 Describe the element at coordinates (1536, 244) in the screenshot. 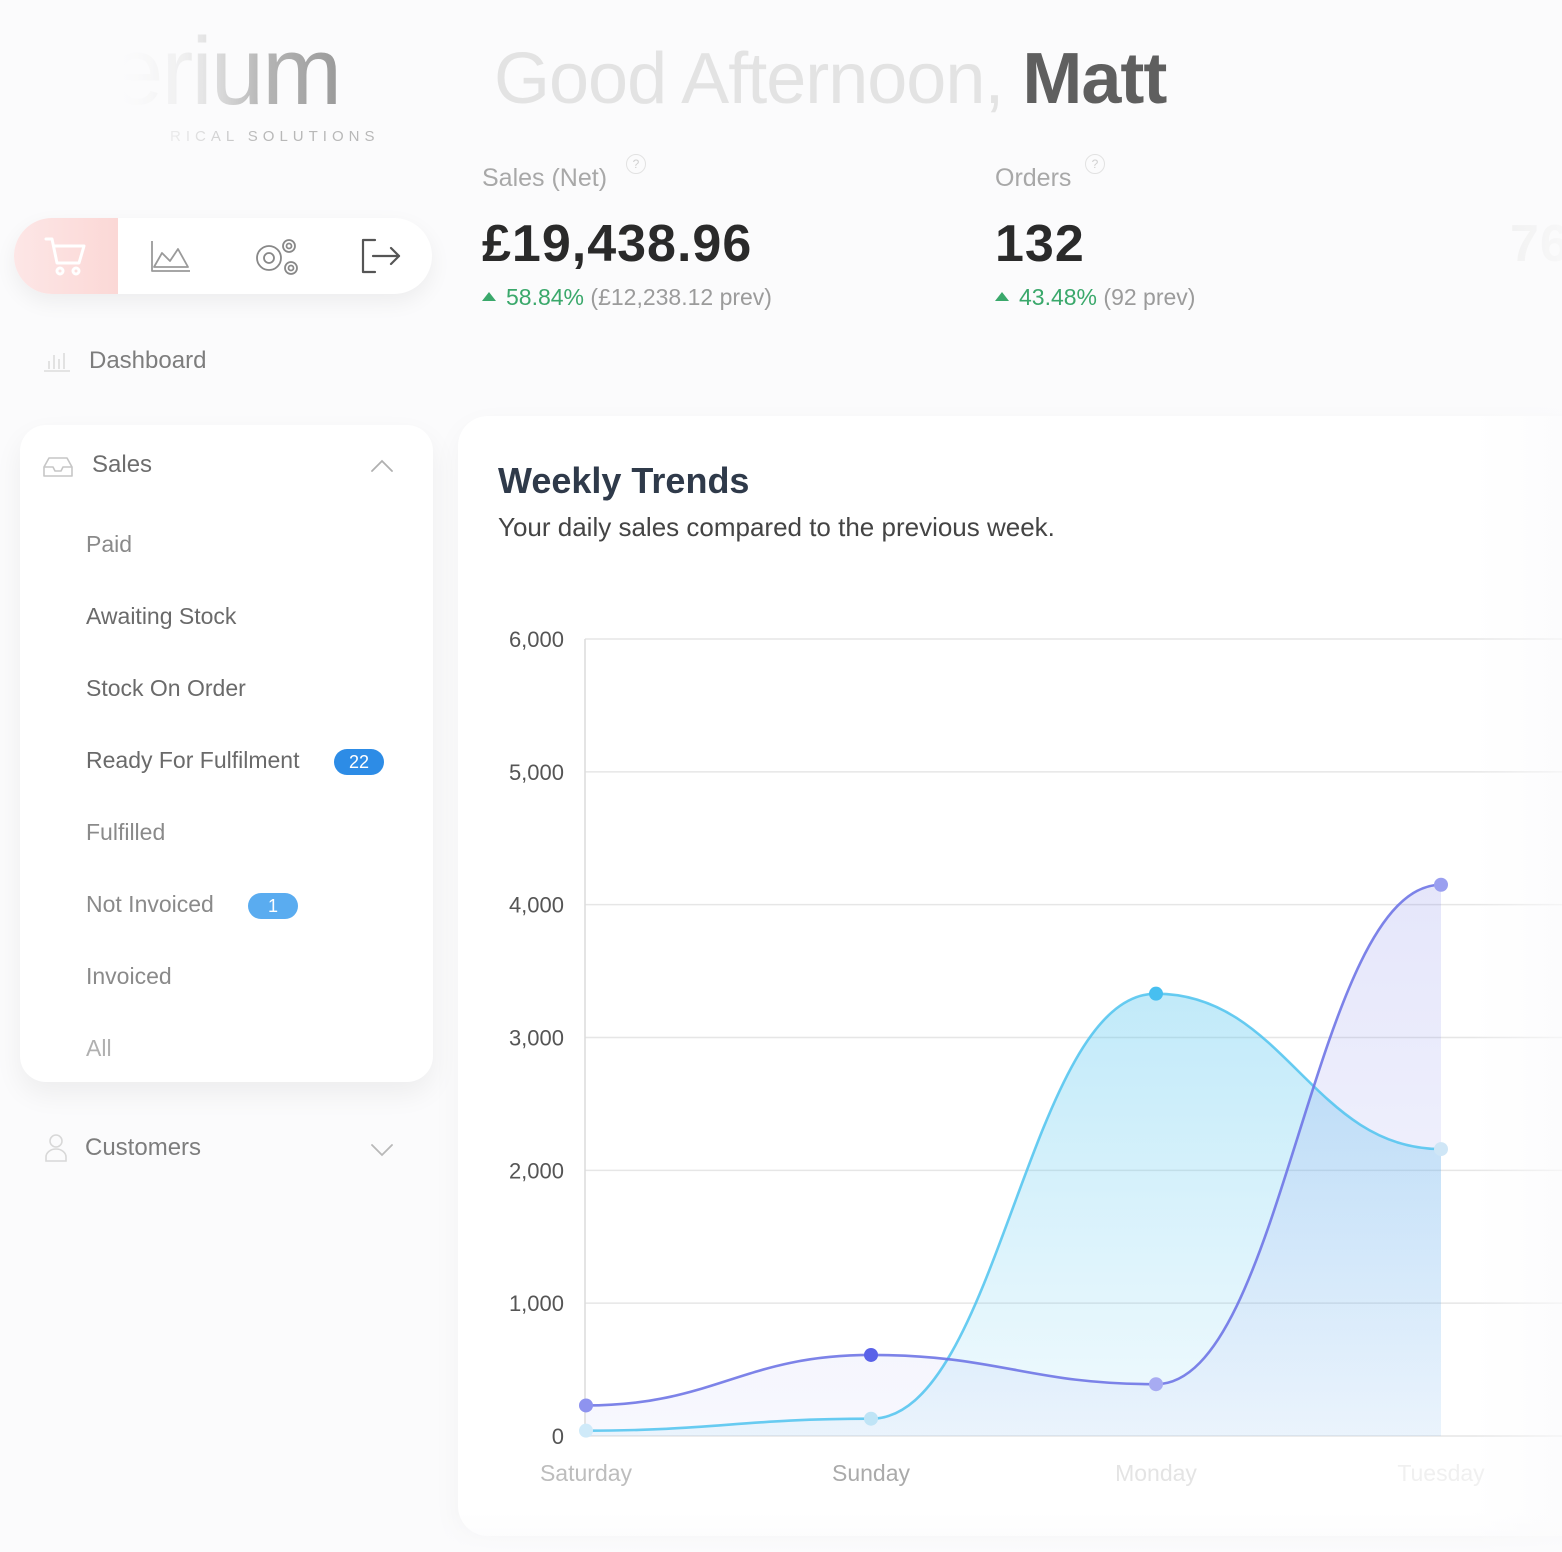

I see `kpi-third-value: 76` at that location.